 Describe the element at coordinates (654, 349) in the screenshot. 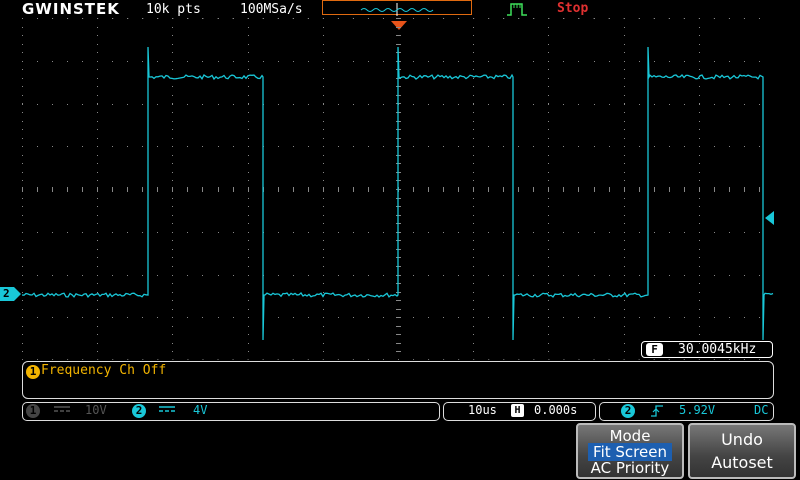

I see `frequency-icon: F` at that location.